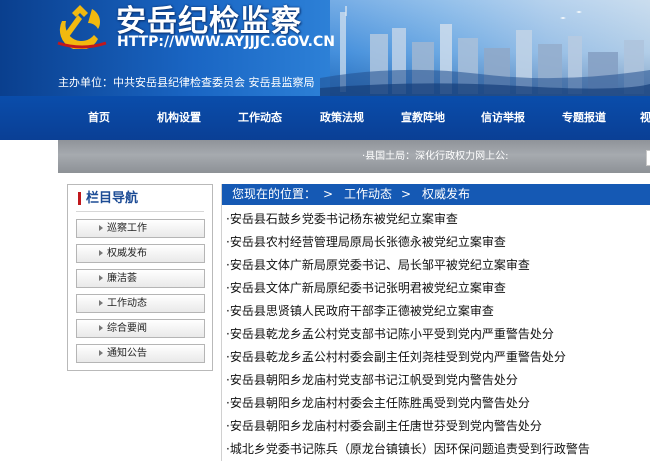  I want to click on news-item: ·城北乡党委书记陈兵（原龙台镇镇长）因环保问题追责受到行政警告, so click(408, 449).